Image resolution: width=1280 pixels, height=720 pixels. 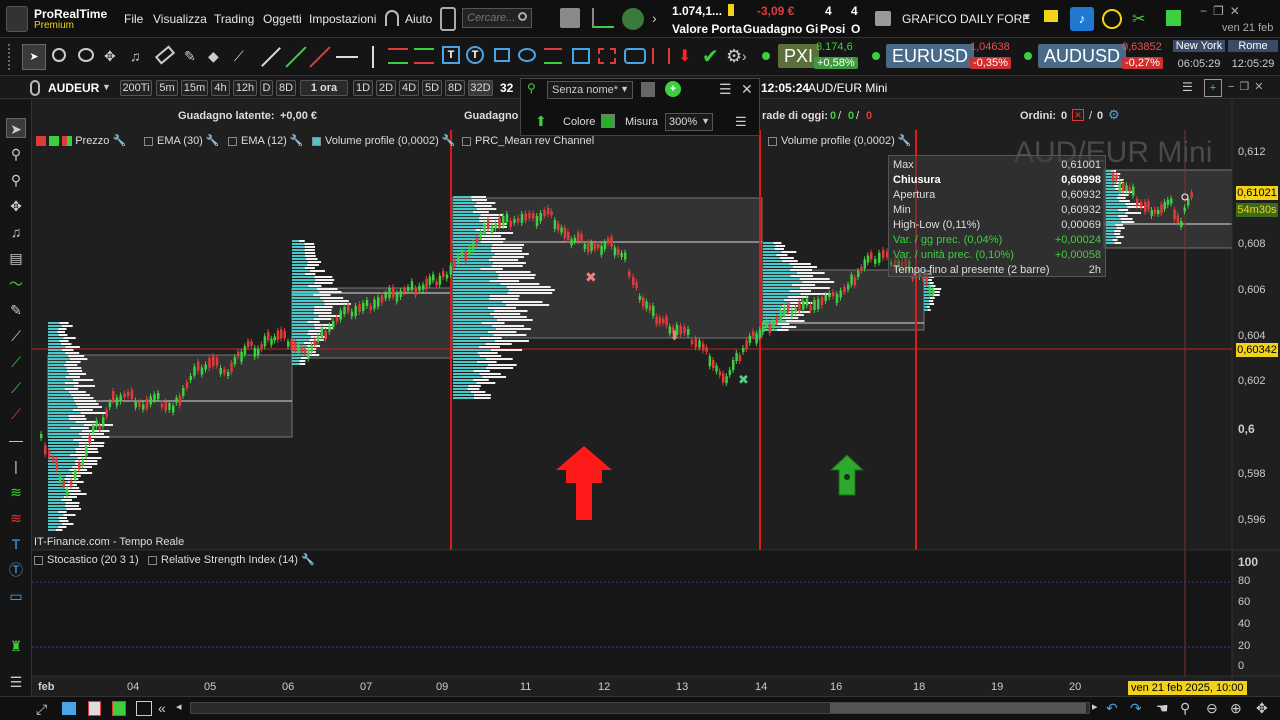 What do you see at coordinates (167, 88) in the screenshot?
I see `tf-5m-button: 5m` at bounding box center [167, 88].